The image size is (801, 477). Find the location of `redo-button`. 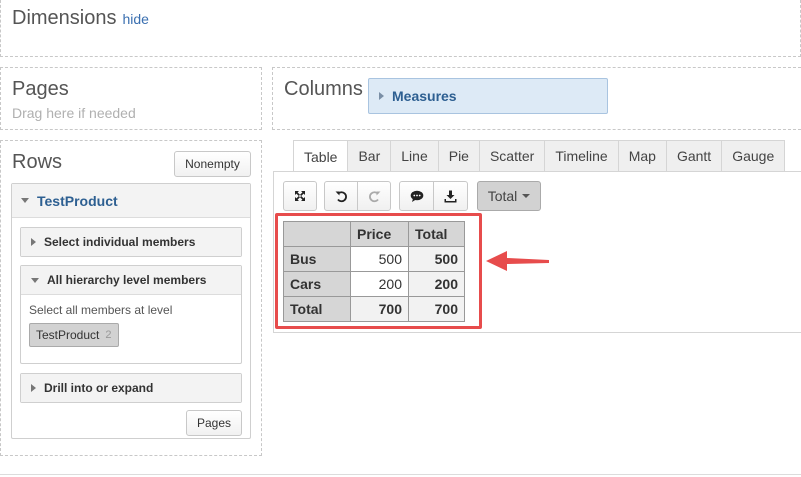

redo-button is located at coordinates (374, 196).